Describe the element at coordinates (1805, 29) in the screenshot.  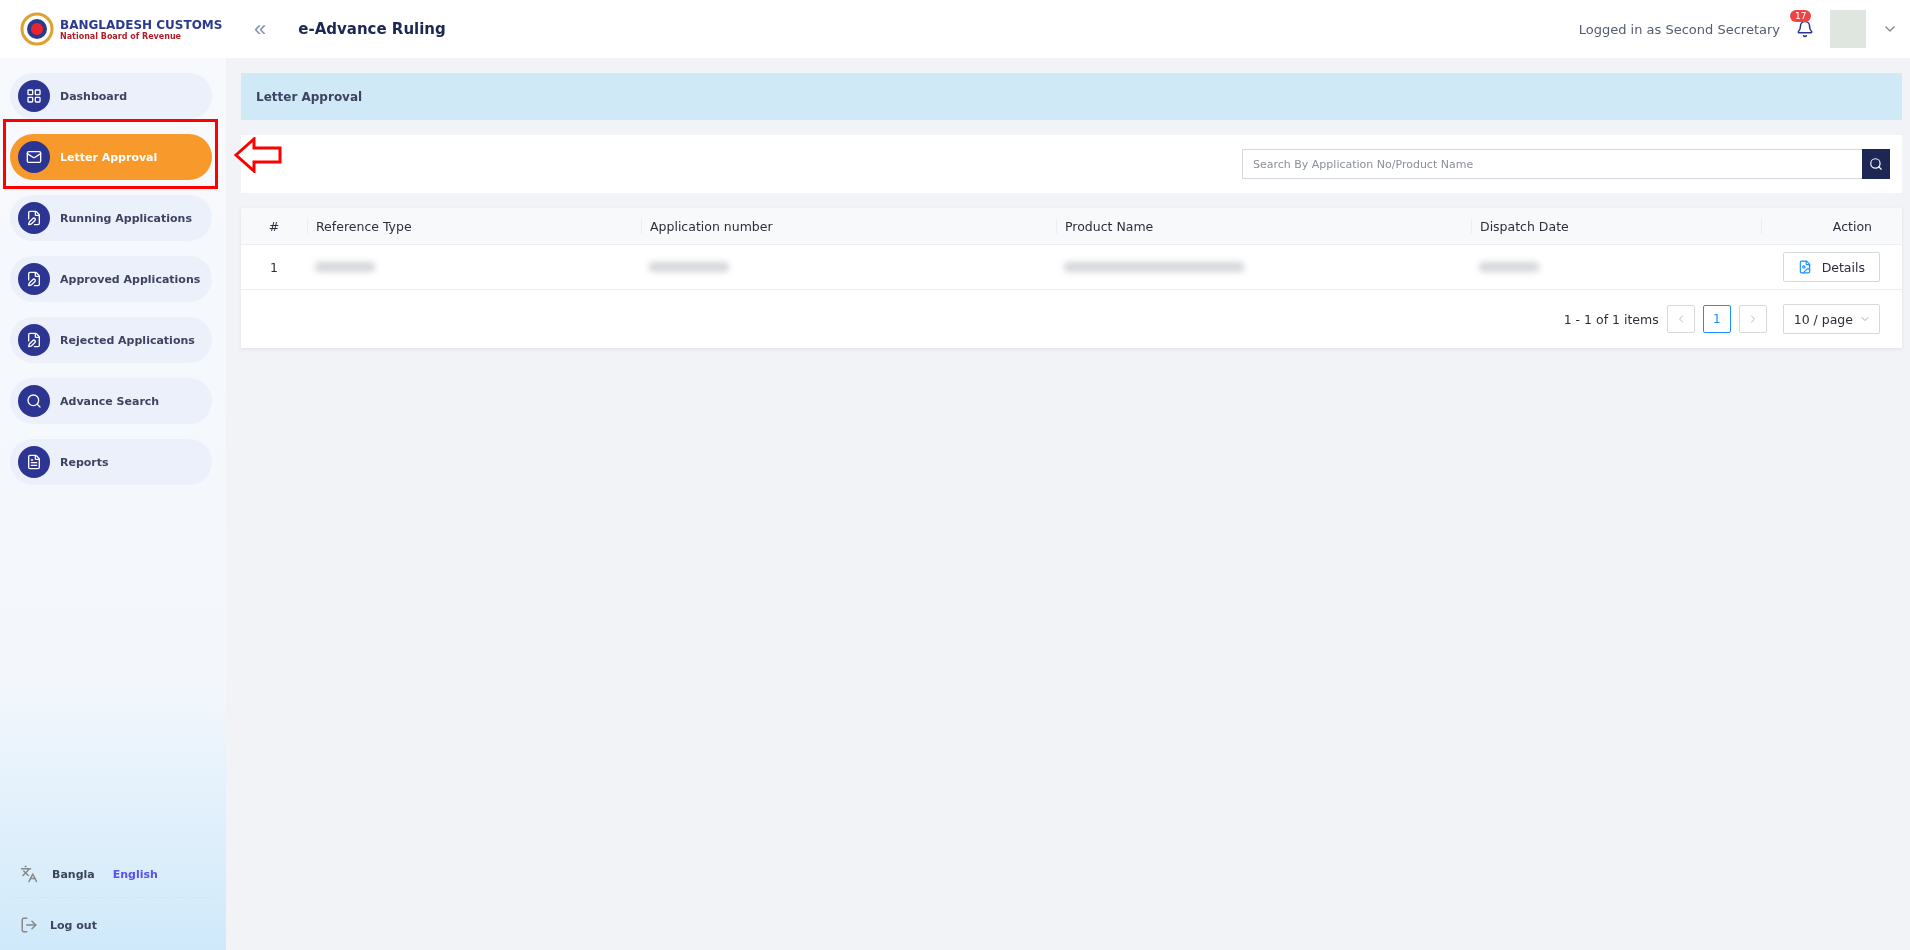
I see `bell-icon` at that location.